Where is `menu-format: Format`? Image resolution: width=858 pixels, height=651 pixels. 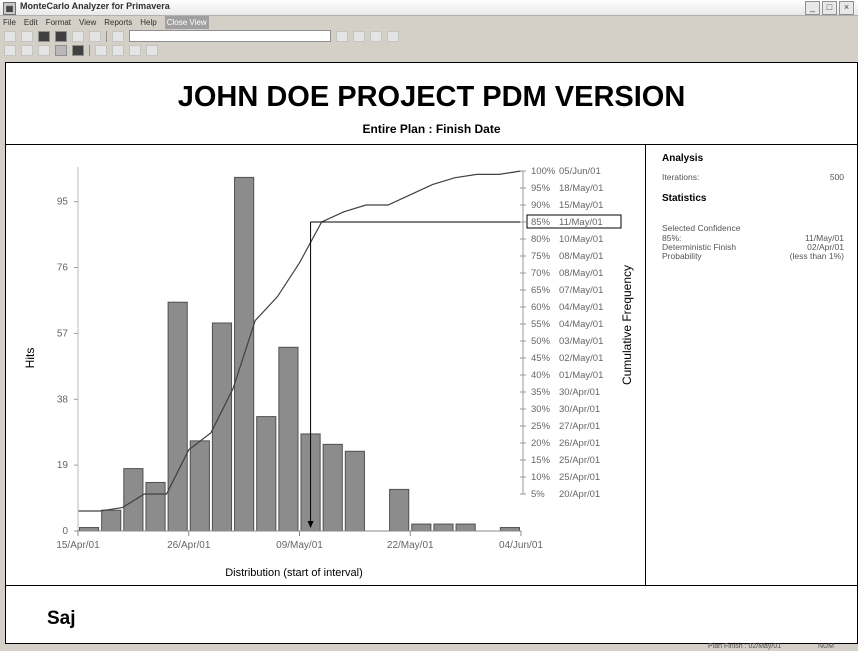
menu-format: Format is located at coordinates (58, 22).